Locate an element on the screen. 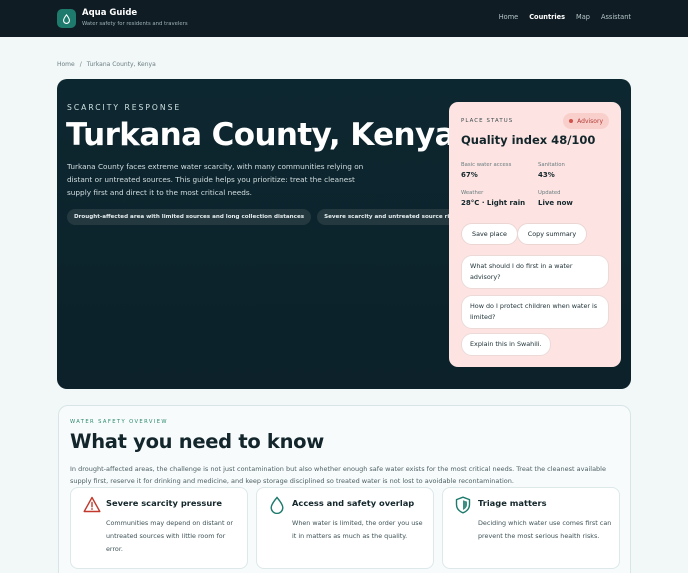 The height and width of the screenshot is (573, 688). advisory-badge-label: Advisory is located at coordinates (590, 121).